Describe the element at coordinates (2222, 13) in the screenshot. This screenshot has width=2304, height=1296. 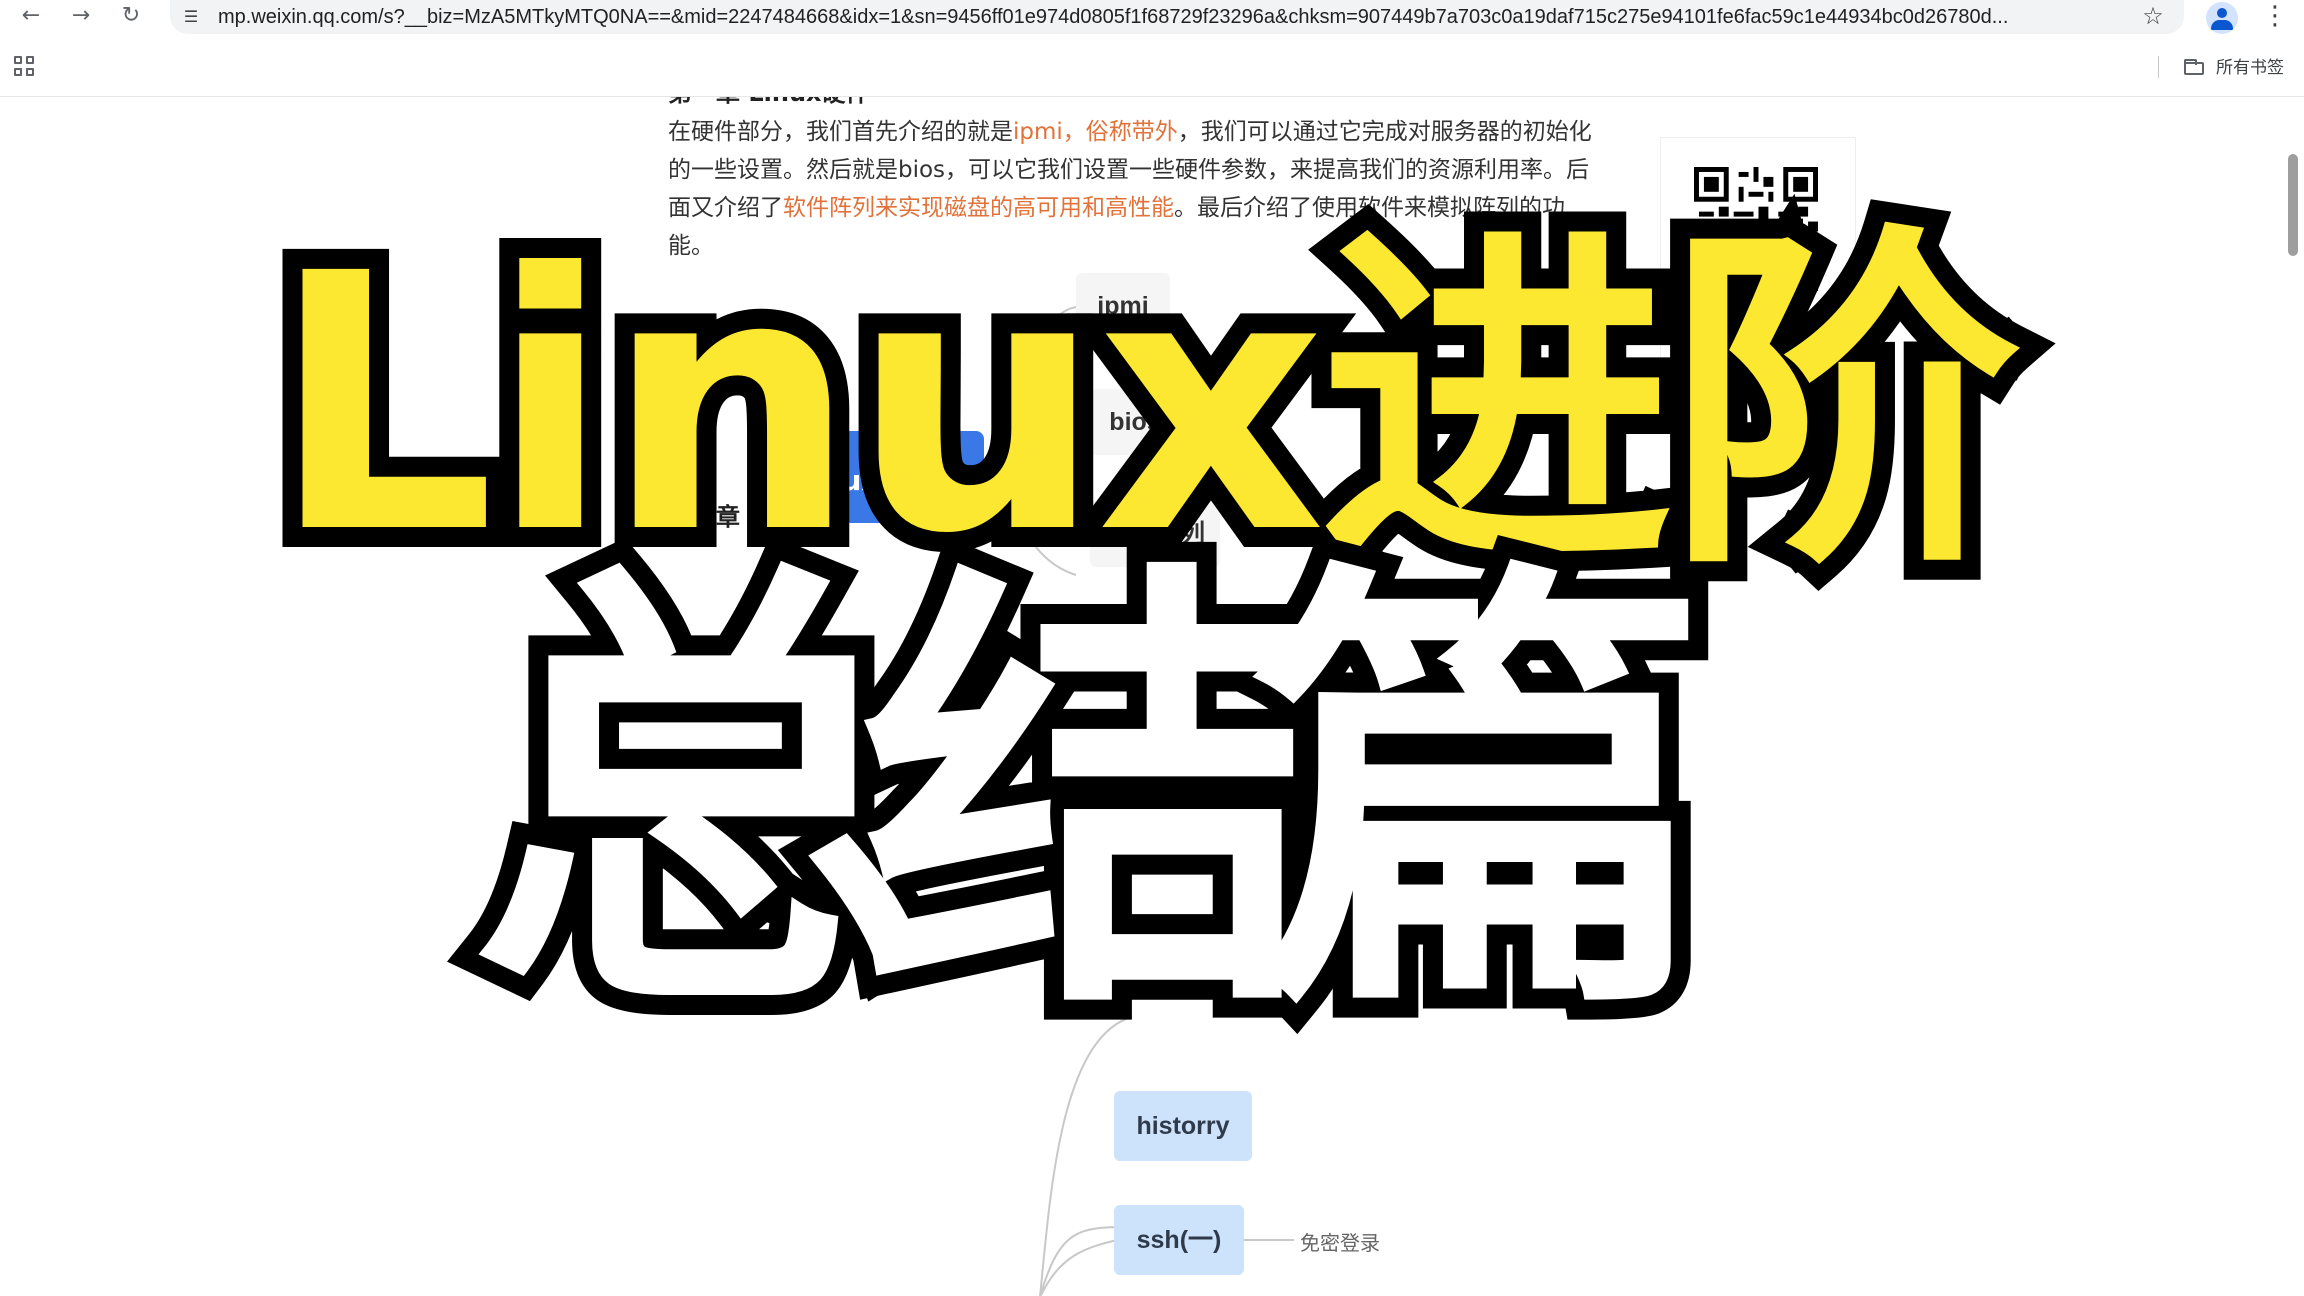
I see `profile-head` at that location.